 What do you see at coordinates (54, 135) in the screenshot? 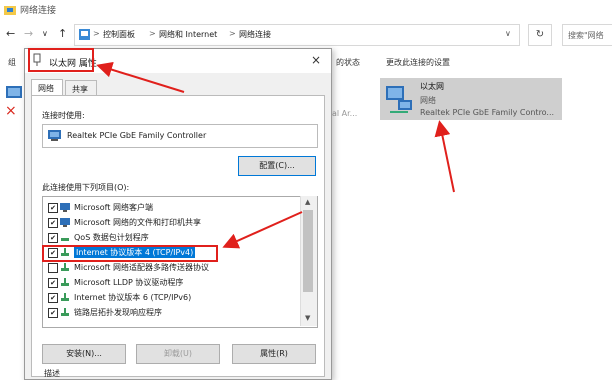
I see `network-card-icon` at bounding box center [54, 135].